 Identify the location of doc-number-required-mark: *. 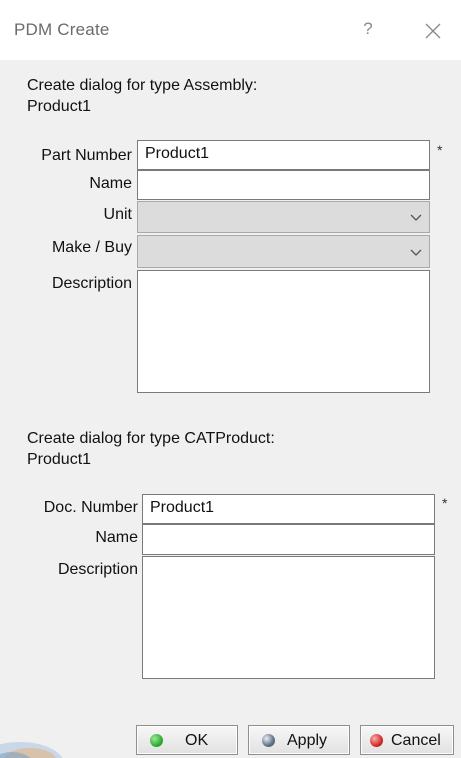
(445, 503).